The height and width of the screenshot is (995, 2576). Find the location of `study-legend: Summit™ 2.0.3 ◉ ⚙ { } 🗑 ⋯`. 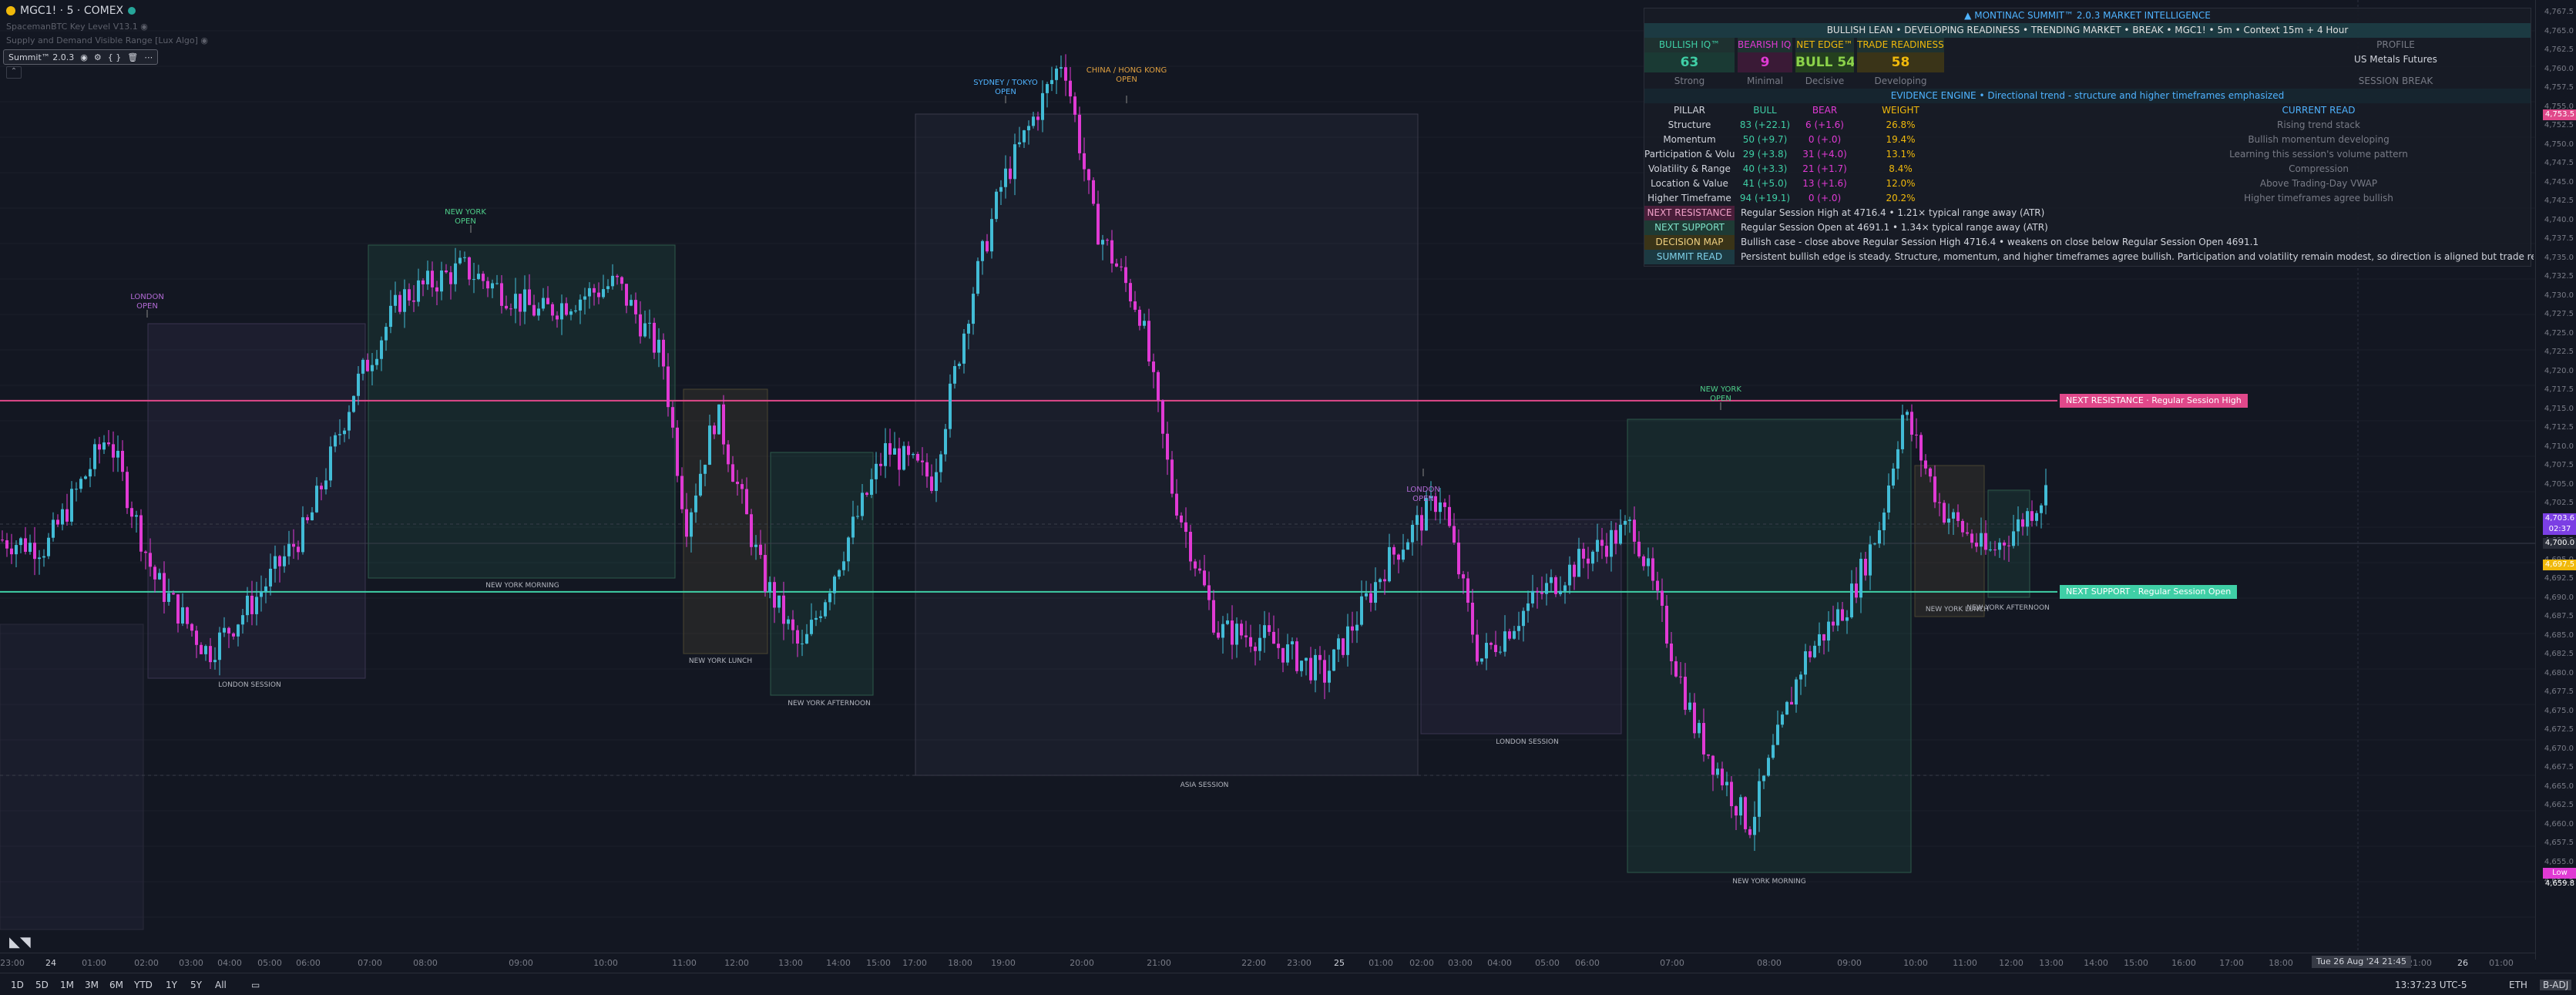

study-legend: Summit™ 2.0.3 ◉ ⚙ { } 🗑 ⋯ is located at coordinates (81, 57).